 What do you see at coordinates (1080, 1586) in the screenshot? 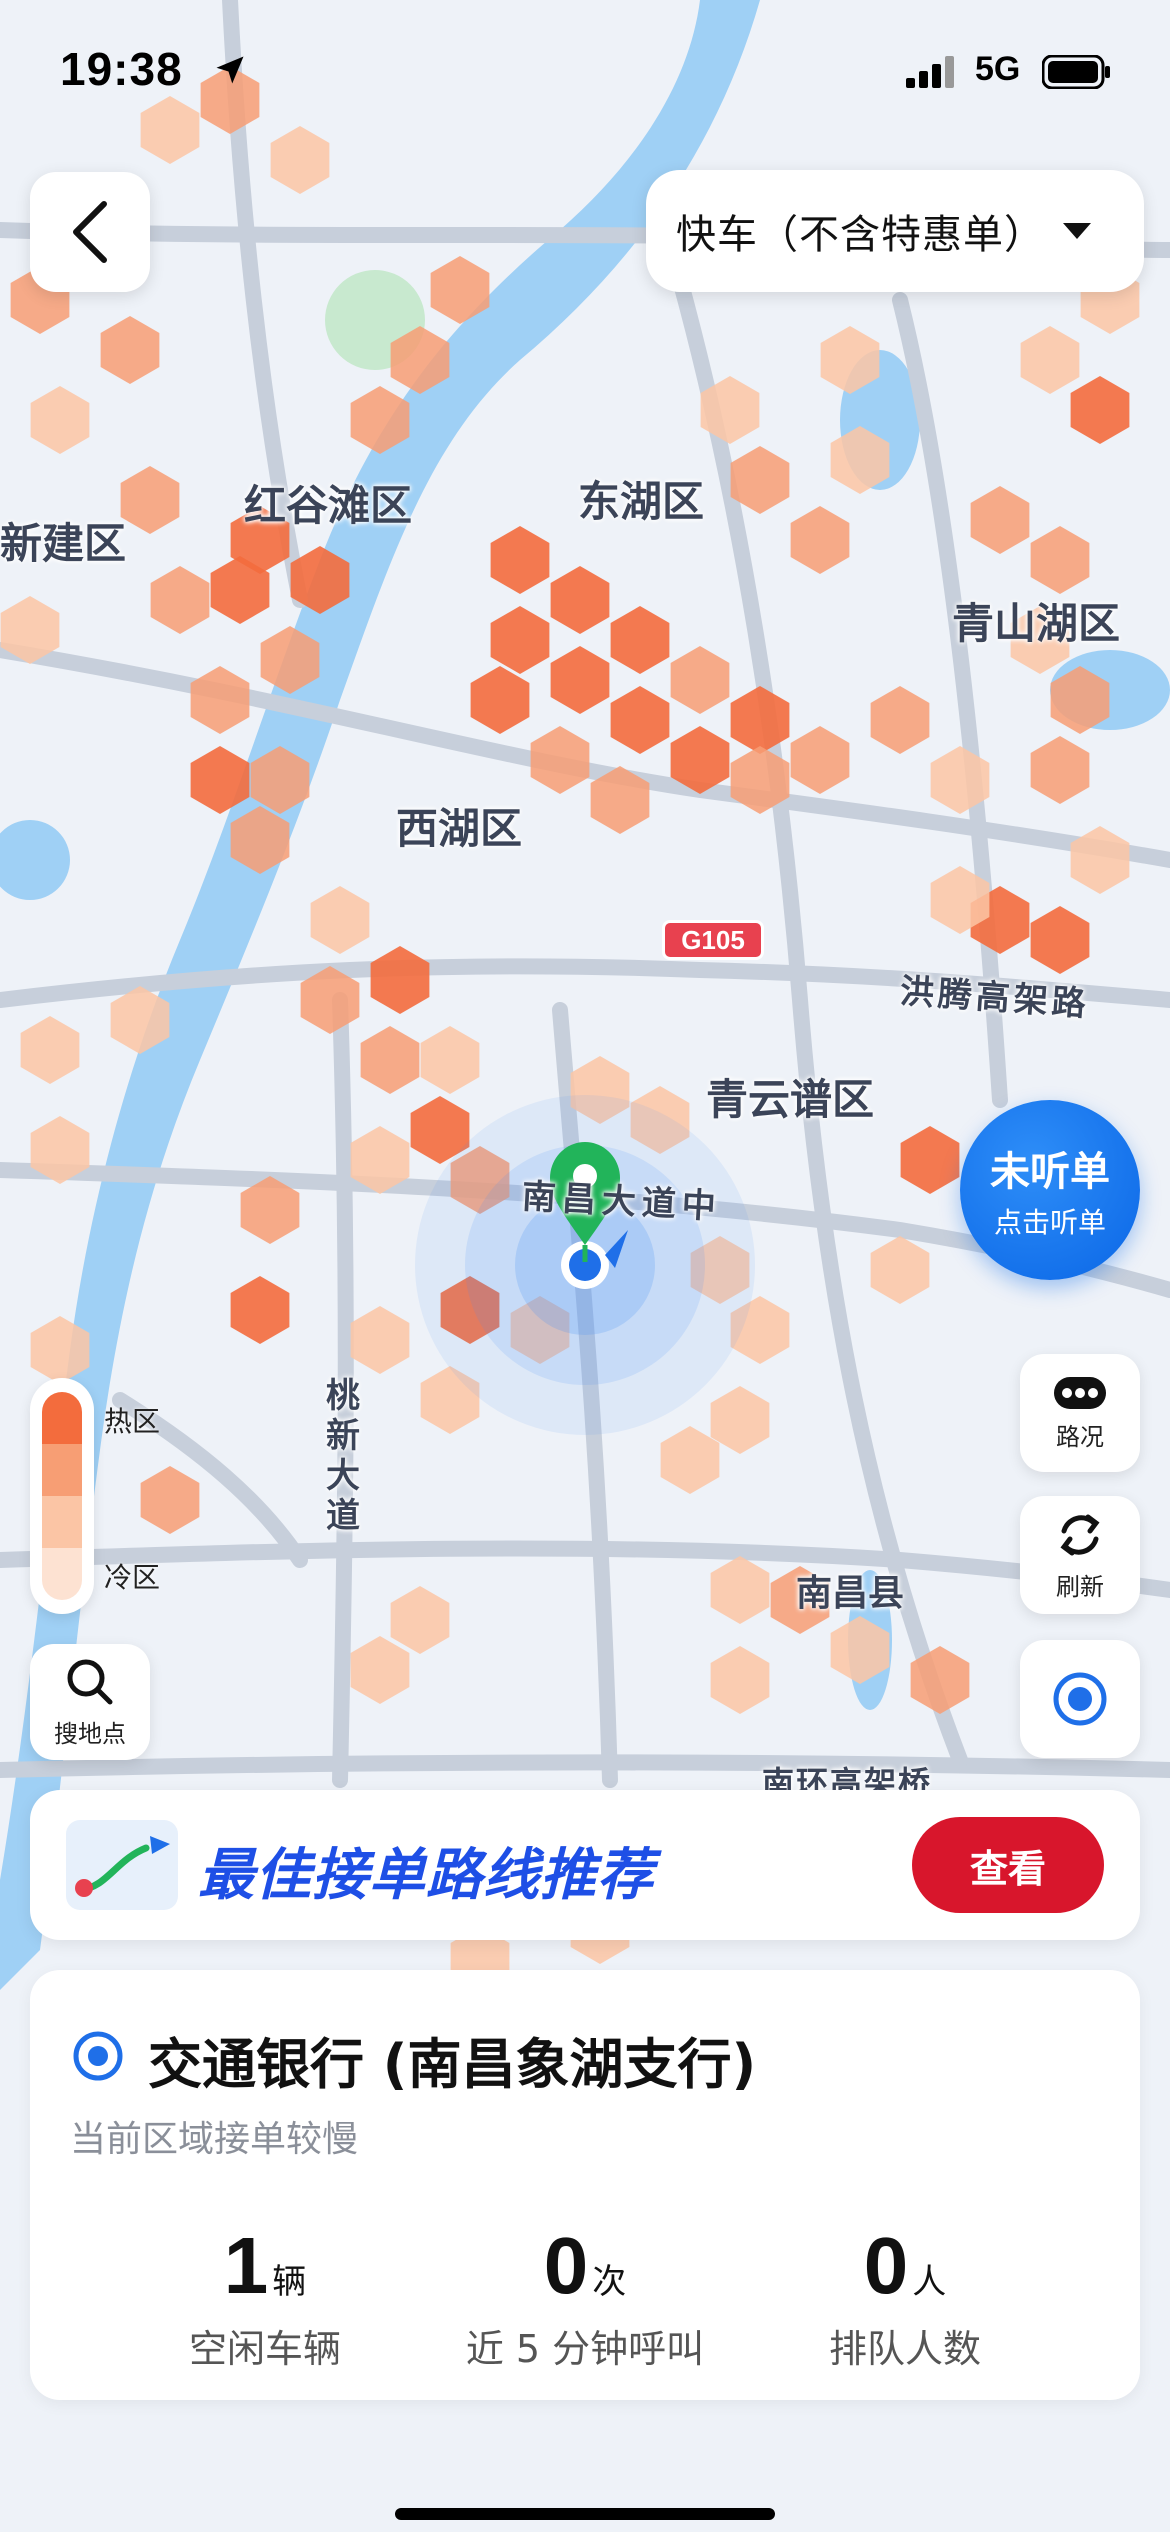
I see `refresh-label: 刷新` at bounding box center [1080, 1586].